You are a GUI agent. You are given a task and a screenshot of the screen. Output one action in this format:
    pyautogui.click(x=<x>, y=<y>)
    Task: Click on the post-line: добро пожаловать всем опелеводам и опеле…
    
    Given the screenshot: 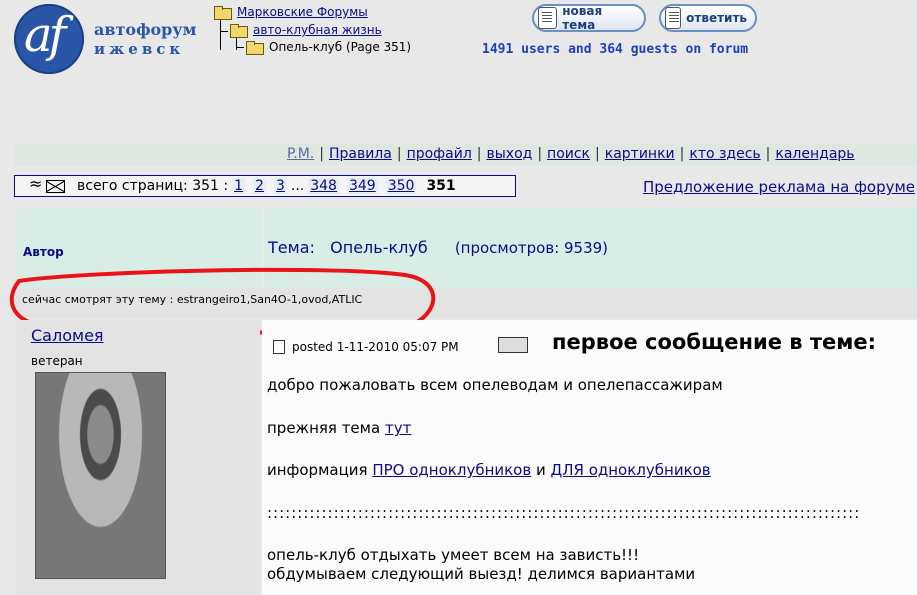 What is the action you would take?
    pyautogui.click(x=495, y=385)
    